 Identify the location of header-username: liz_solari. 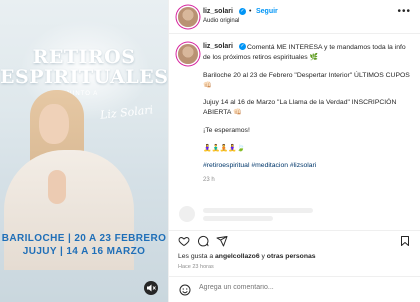
(218, 11).